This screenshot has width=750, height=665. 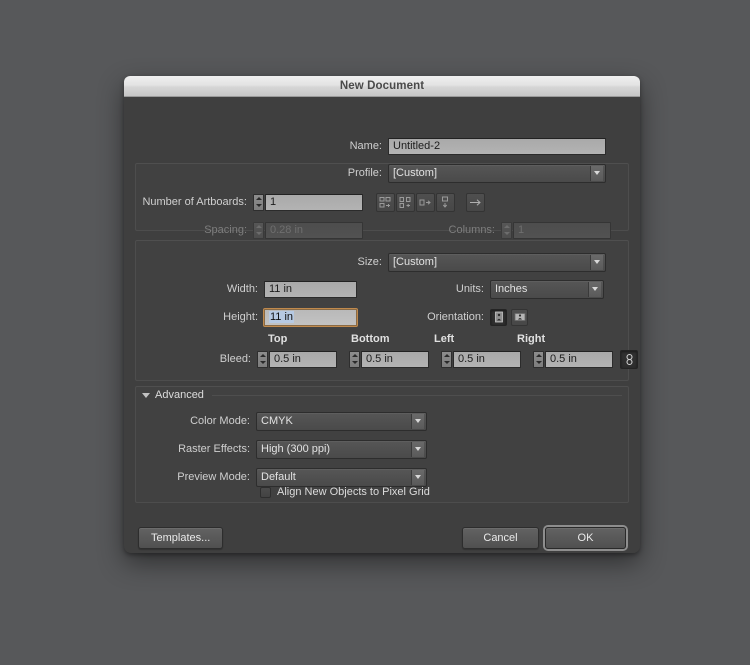 I want to click on columns-label: Columns:, so click(x=471, y=230).